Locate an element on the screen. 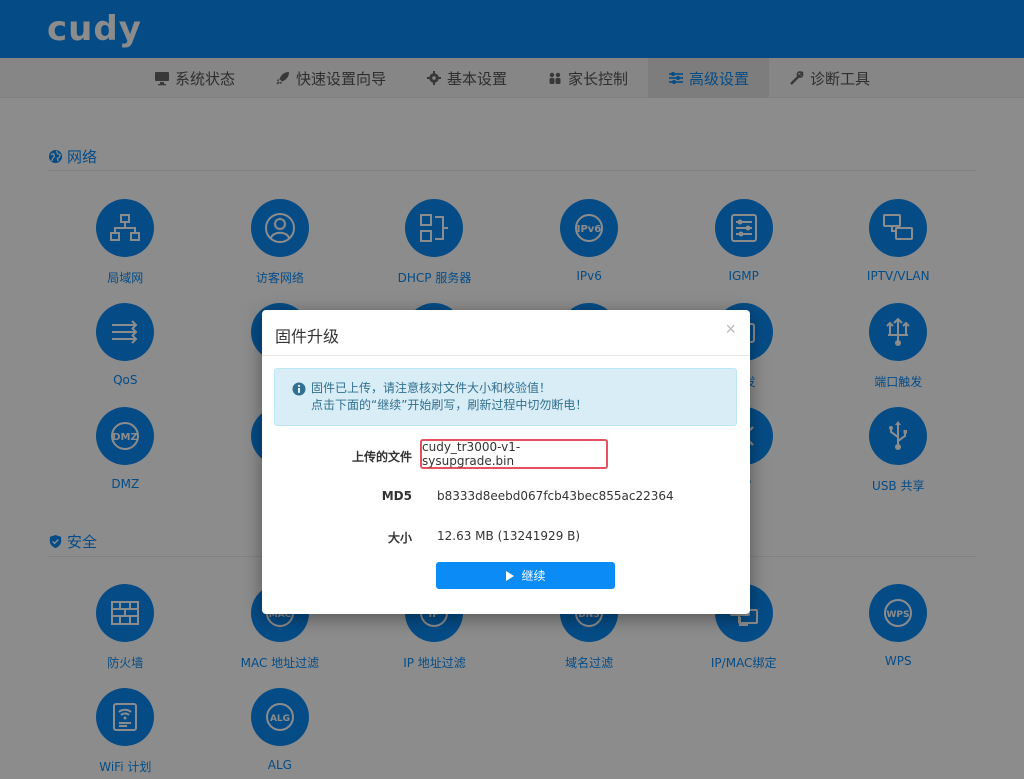  size-value: 12.63 MB (13241929 B) is located at coordinates (509, 536).